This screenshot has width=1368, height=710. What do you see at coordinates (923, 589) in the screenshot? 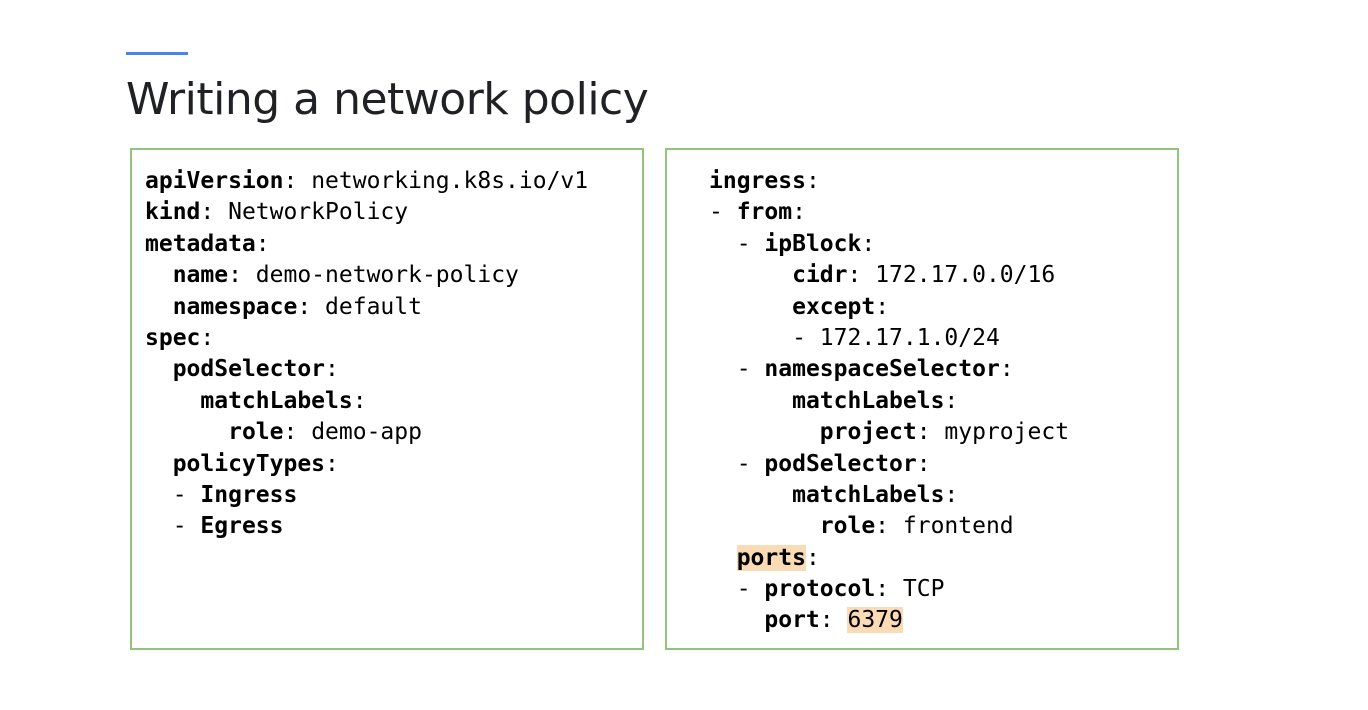
I see `code-value: TCP` at bounding box center [923, 589].